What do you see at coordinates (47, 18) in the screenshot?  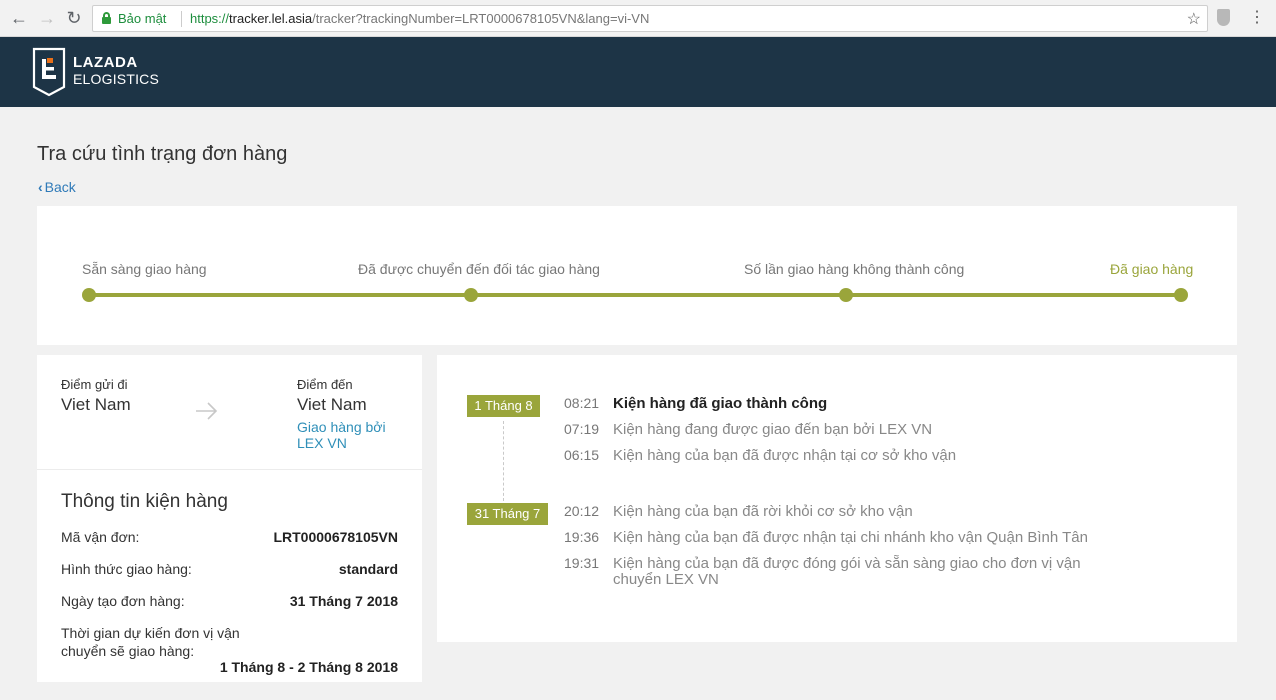 I see `forward-arrow-icon: →` at bounding box center [47, 18].